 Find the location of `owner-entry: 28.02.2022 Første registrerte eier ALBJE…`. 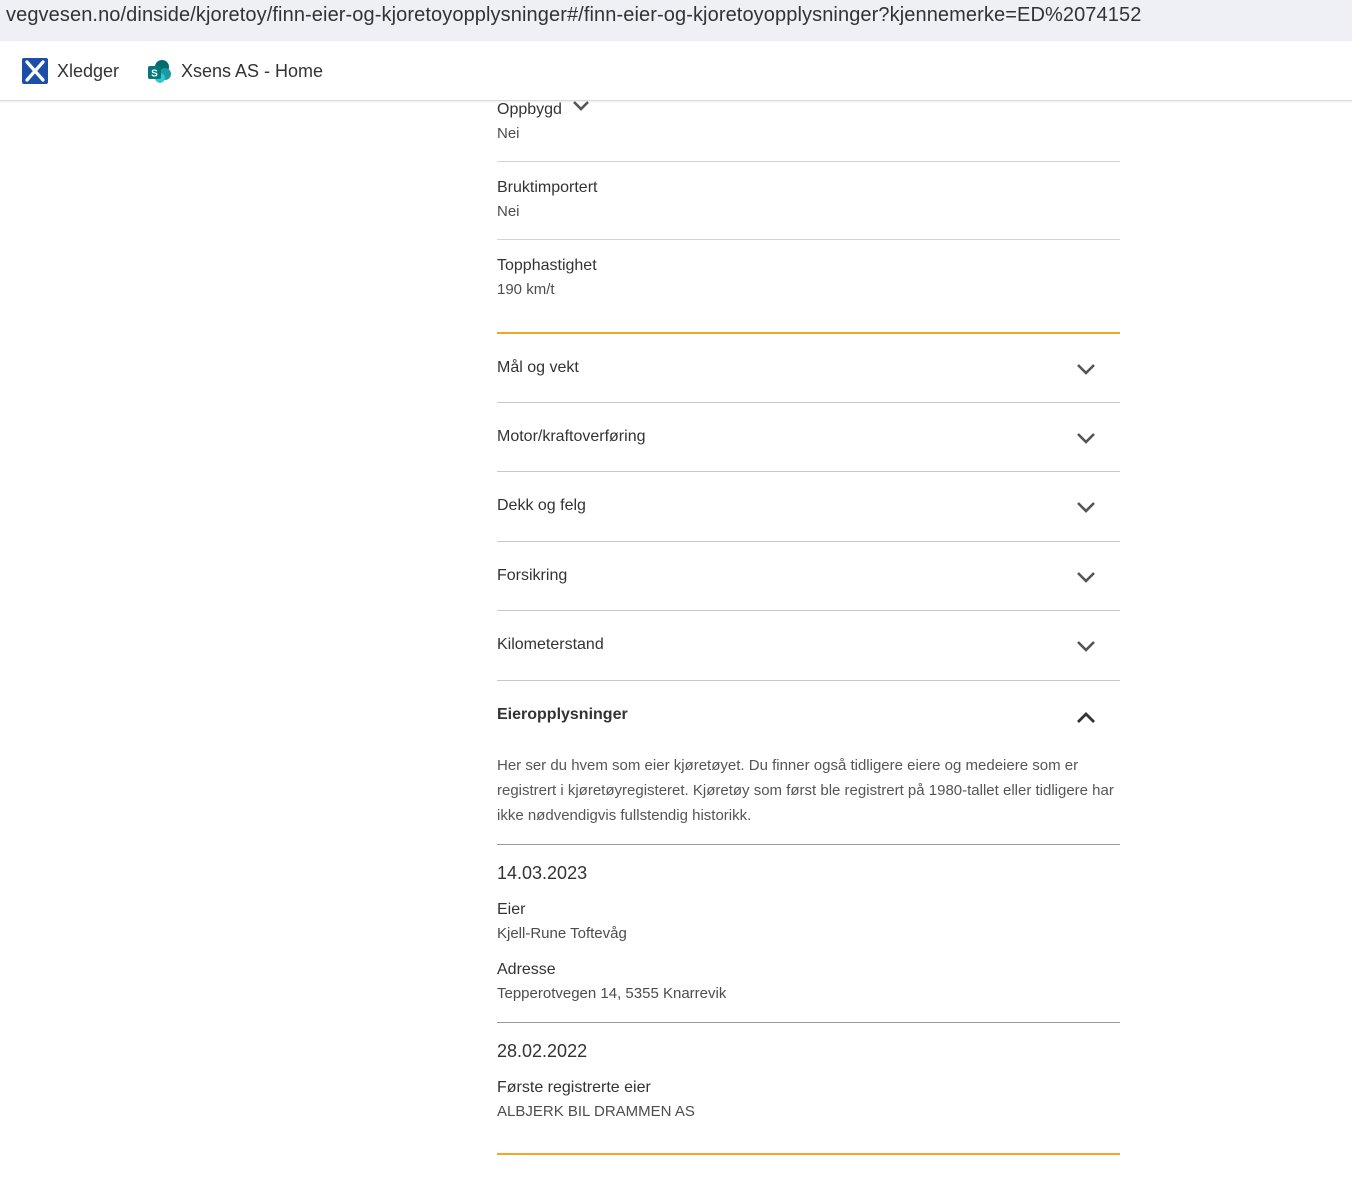

owner-entry: 28.02.2022 Første registrerte eier ALBJE… is located at coordinates (808, 1088).